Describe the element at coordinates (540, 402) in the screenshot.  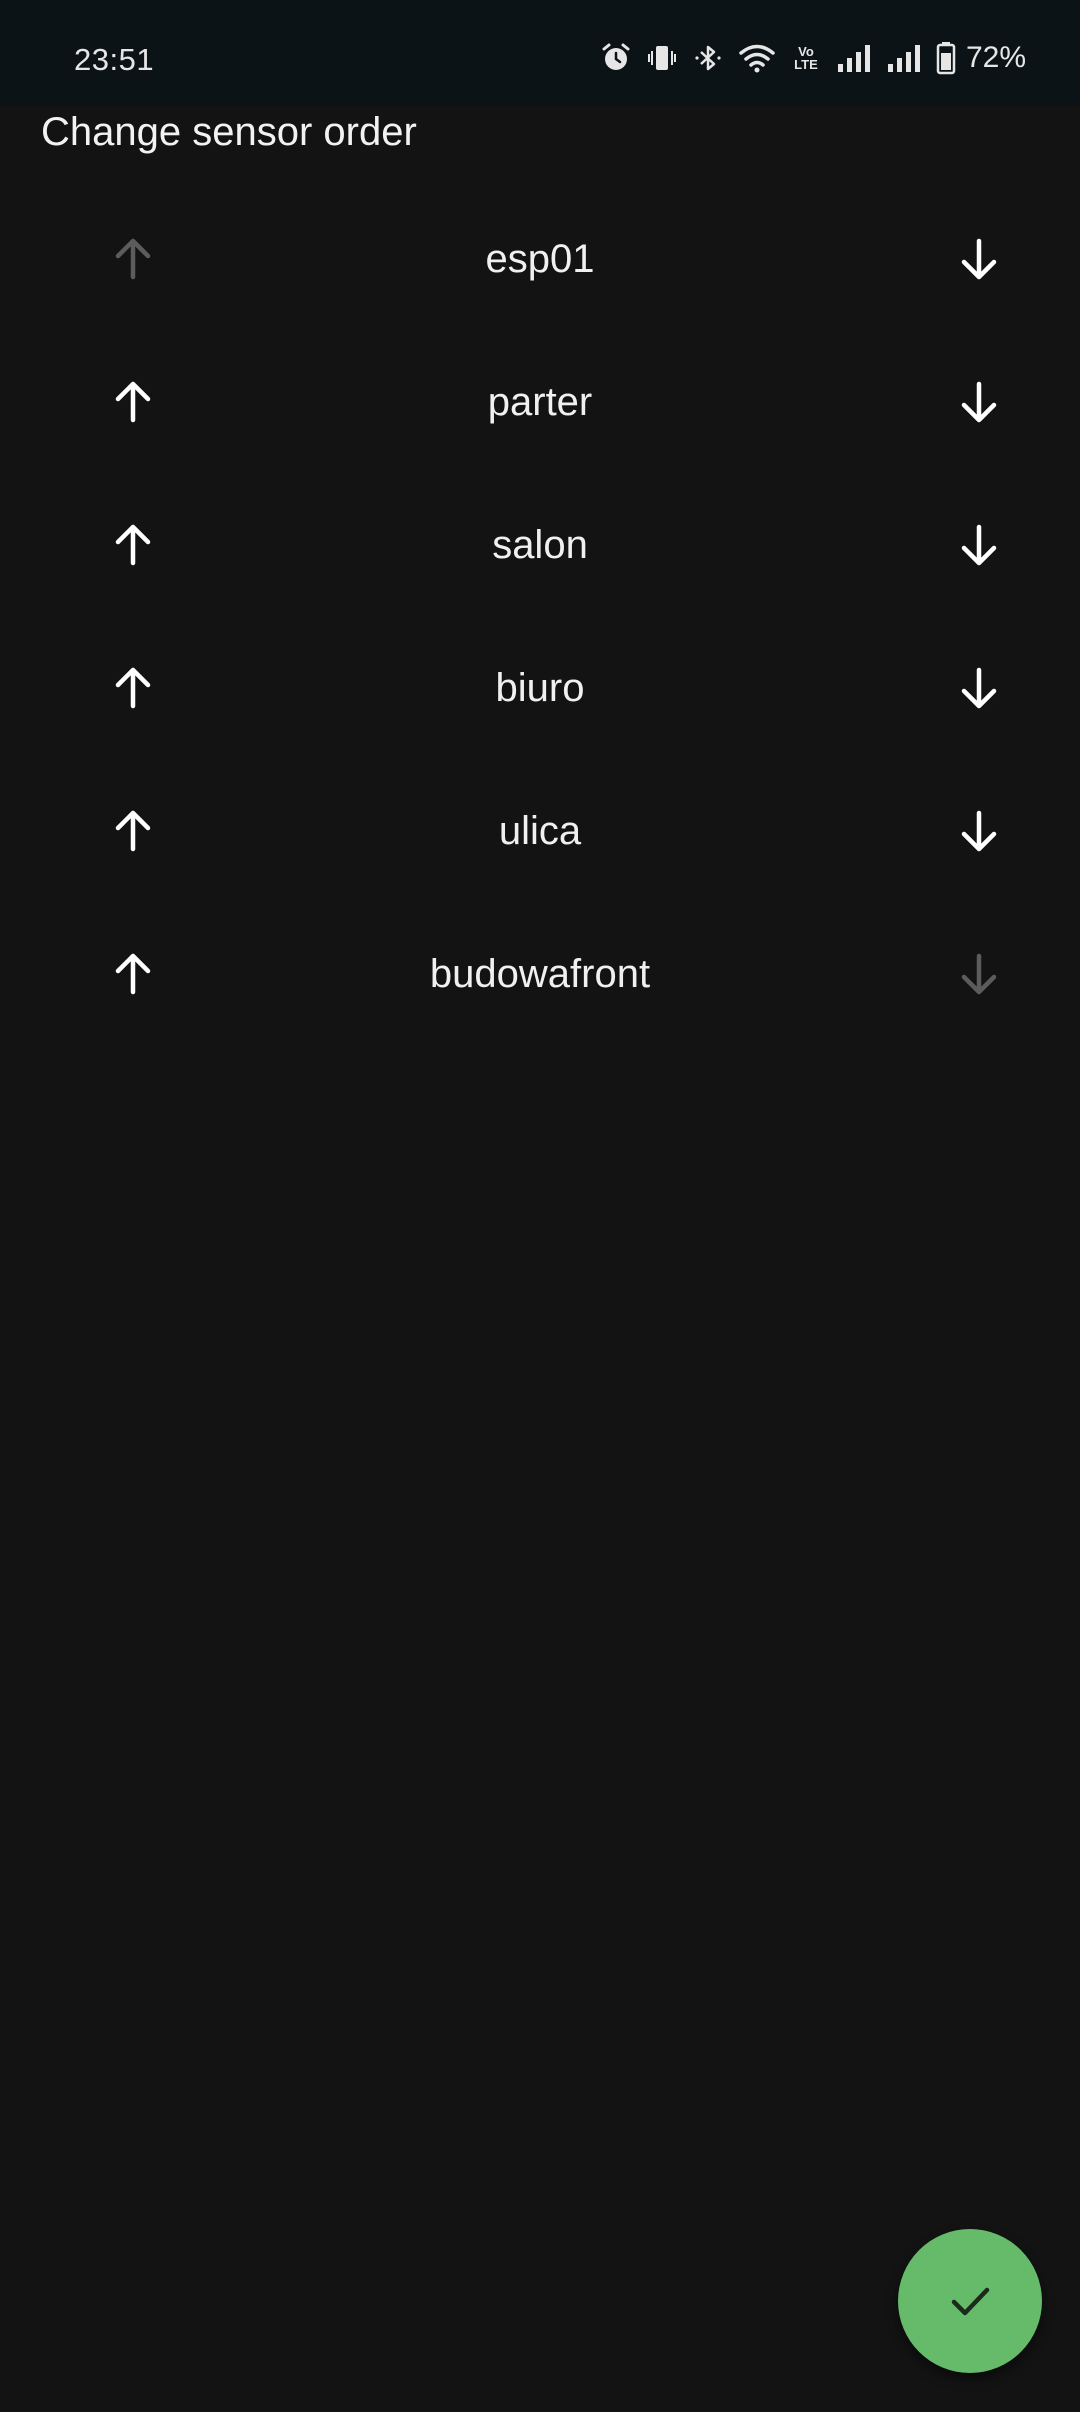
I see `sensor-row-parter: parter` at that location.